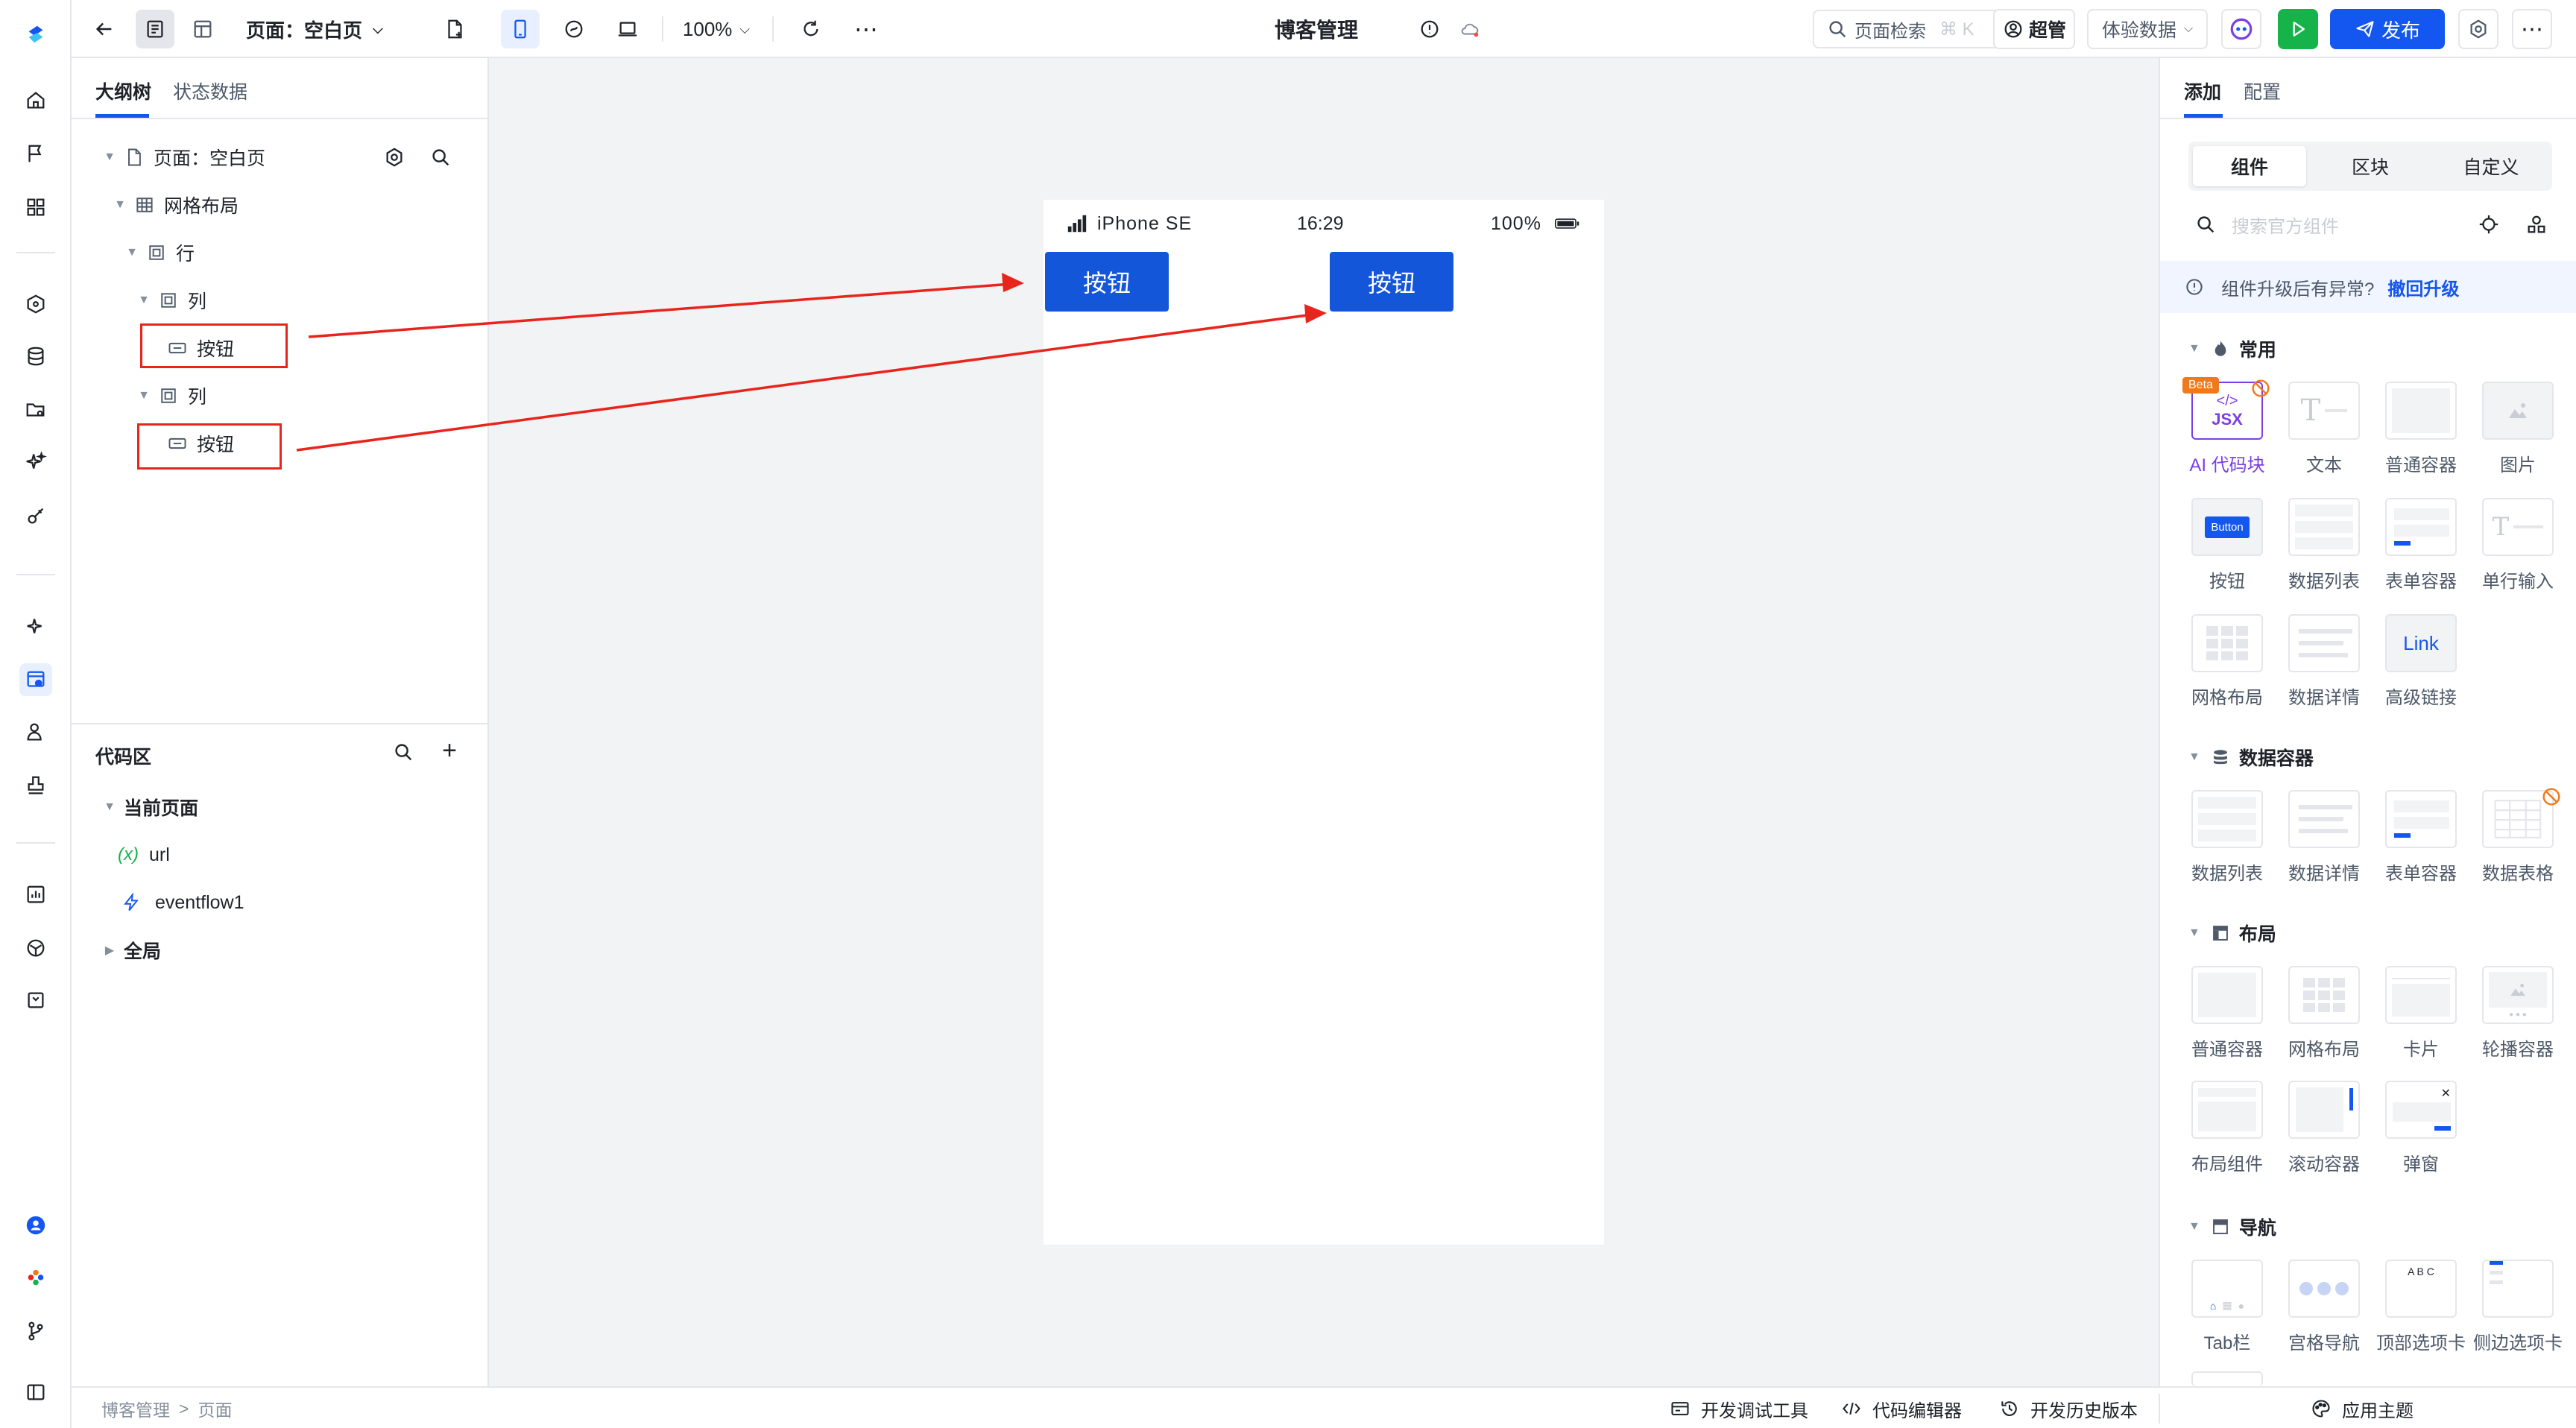 Image resolution: width=2576 pixels, height=1428 pixels. What do you see at coordinates (2324, 1312) in the screenshot?
I see `component-grid-navigation: 宫格导航` at bounding box center [2324, 1312].